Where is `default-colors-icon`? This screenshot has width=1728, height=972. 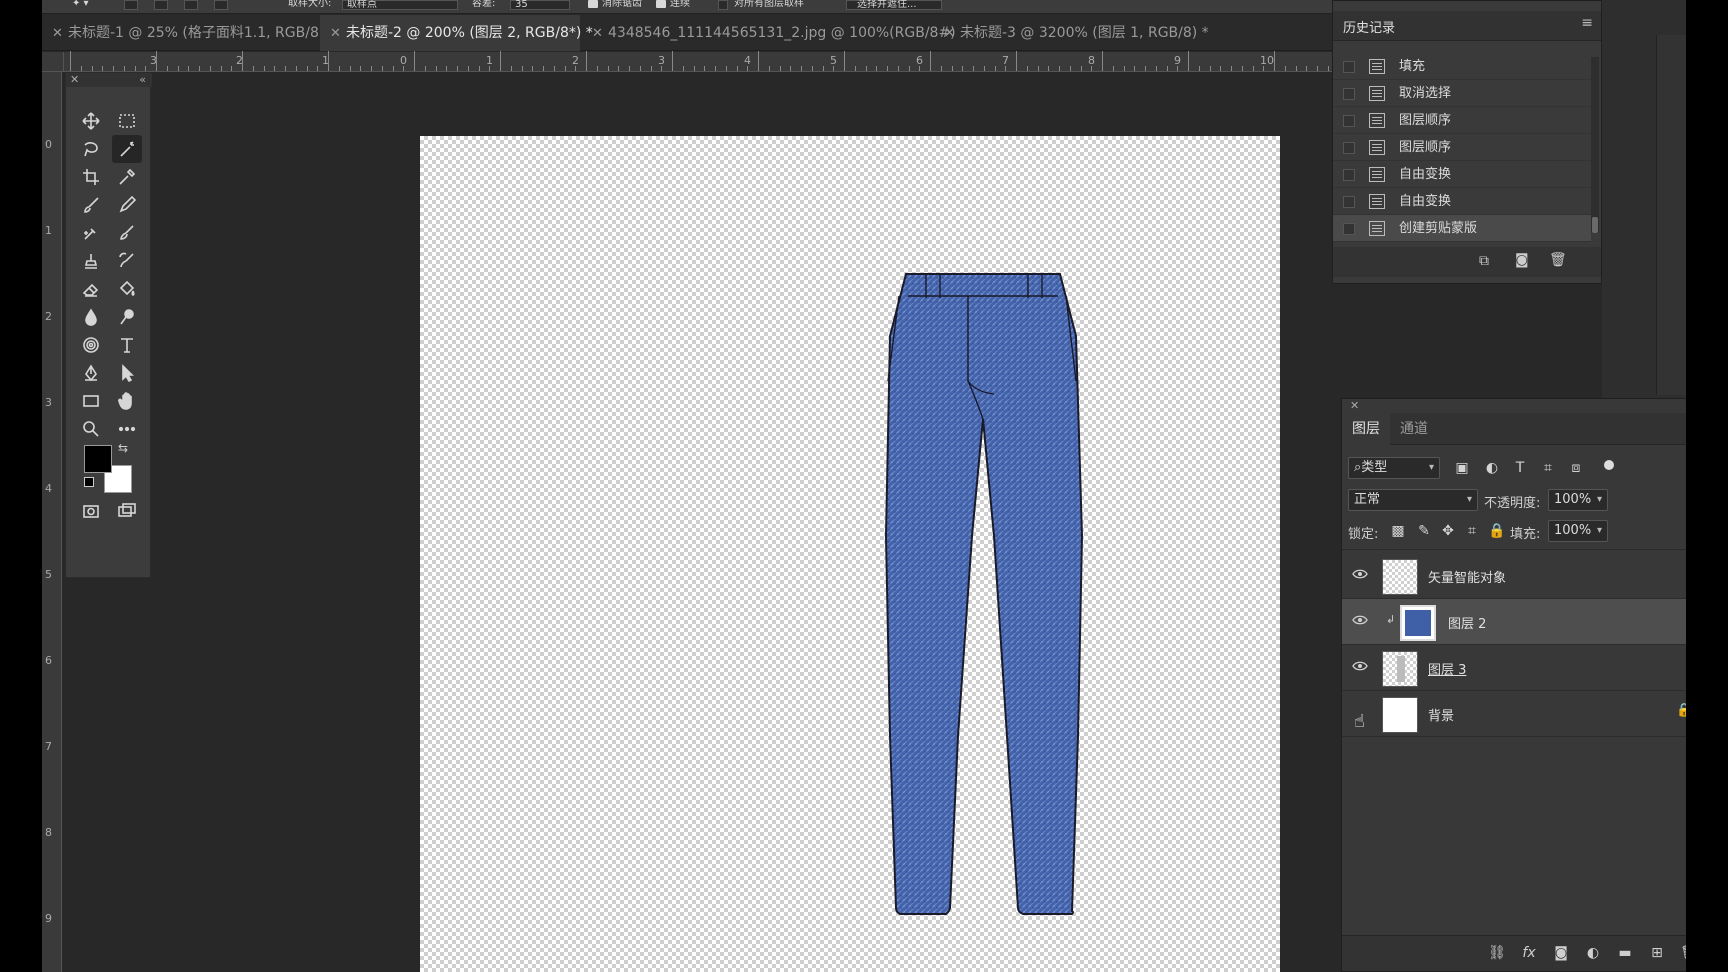
default-colors-icon is located at coordinates (89, 482).